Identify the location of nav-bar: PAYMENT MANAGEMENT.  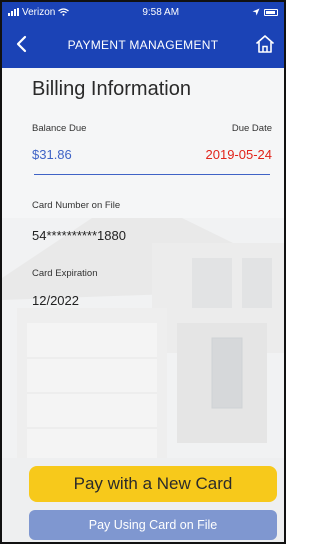
(143, 45).